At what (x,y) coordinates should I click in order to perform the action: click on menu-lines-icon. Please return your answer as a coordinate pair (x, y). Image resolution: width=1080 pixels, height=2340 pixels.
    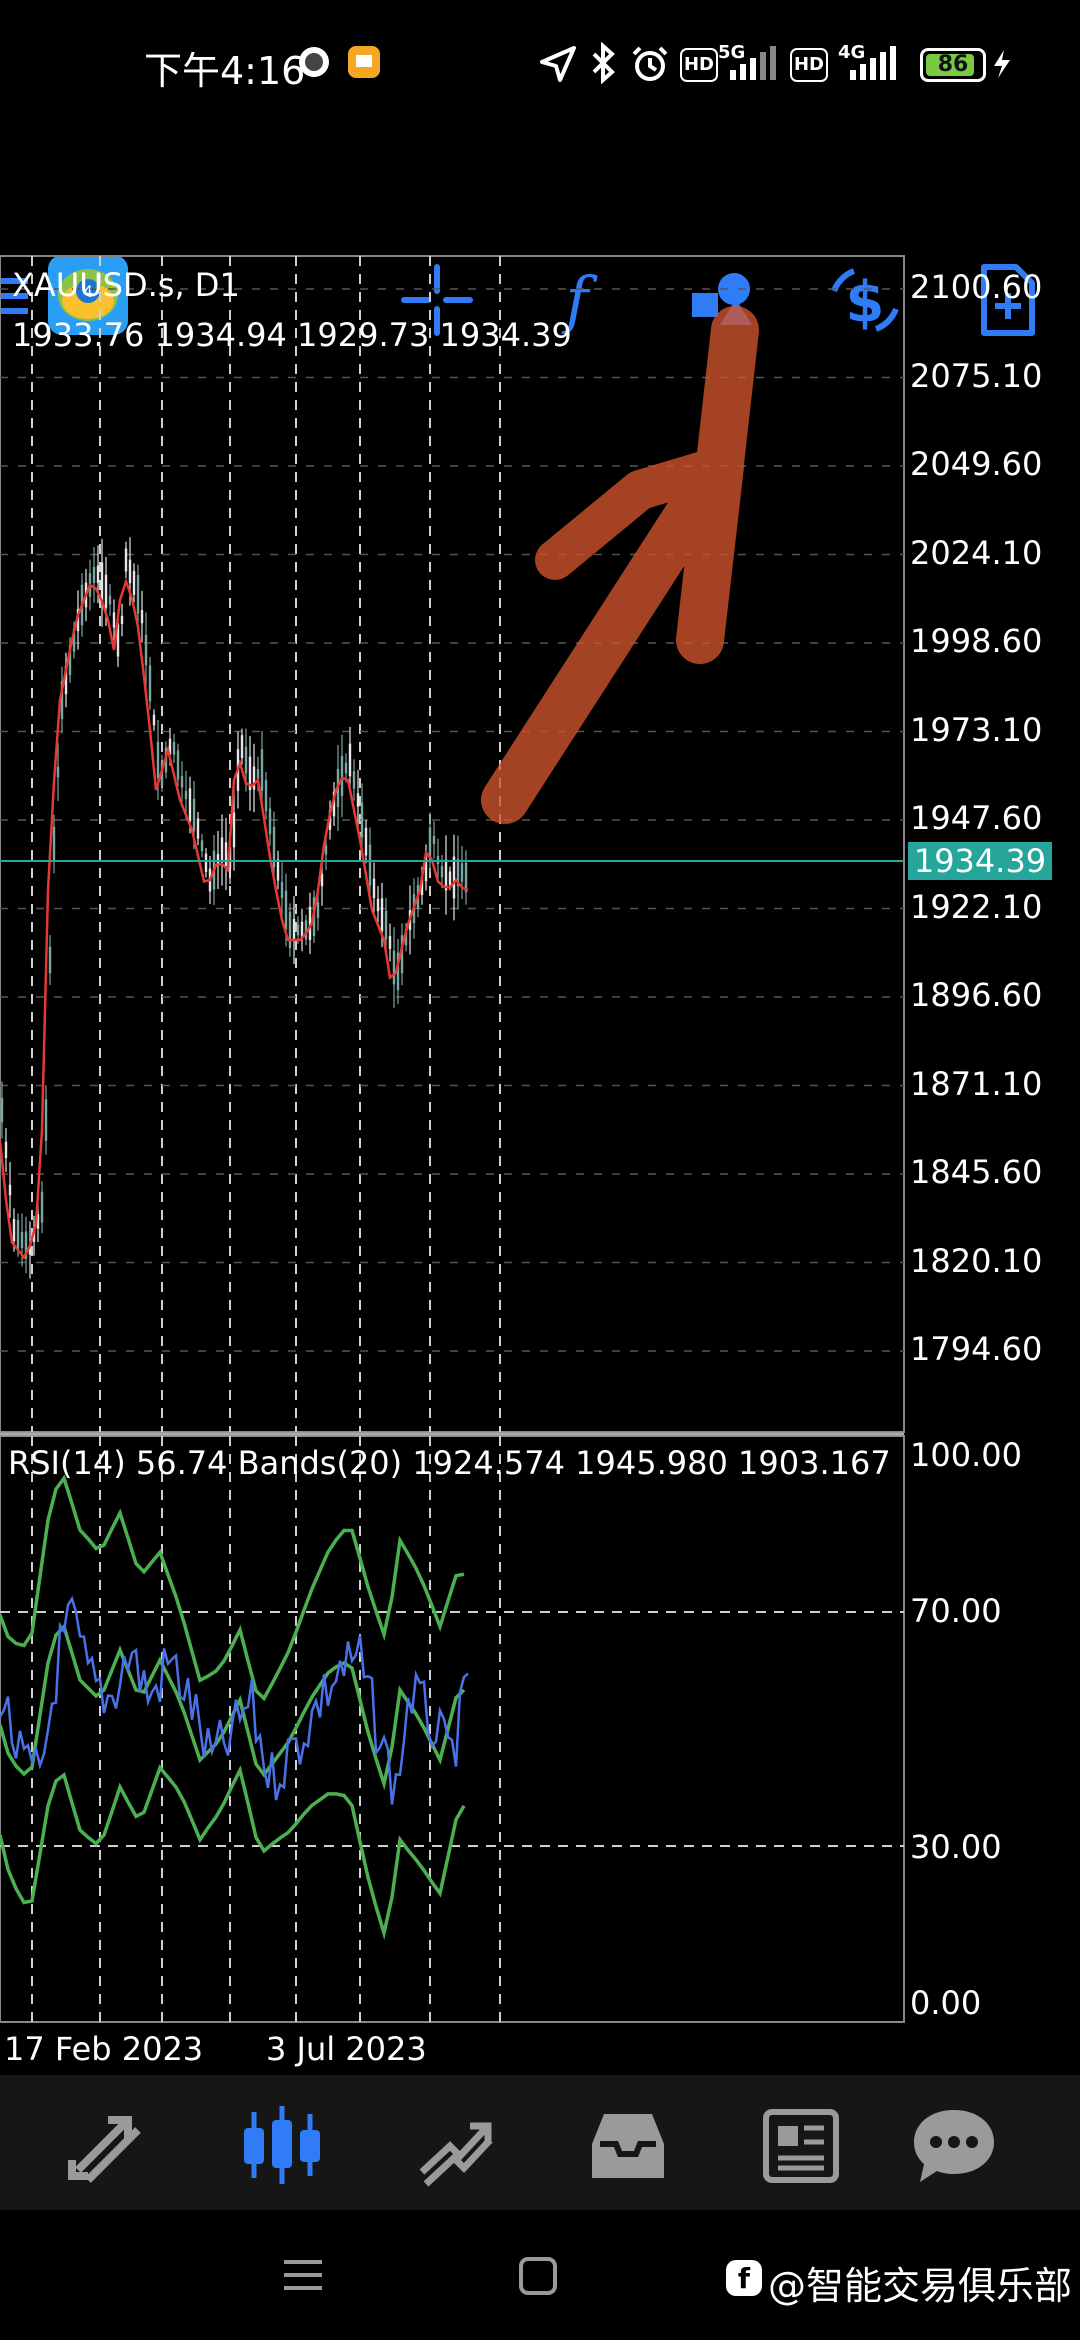
    Looking at the image, I should click on (303, 2275).